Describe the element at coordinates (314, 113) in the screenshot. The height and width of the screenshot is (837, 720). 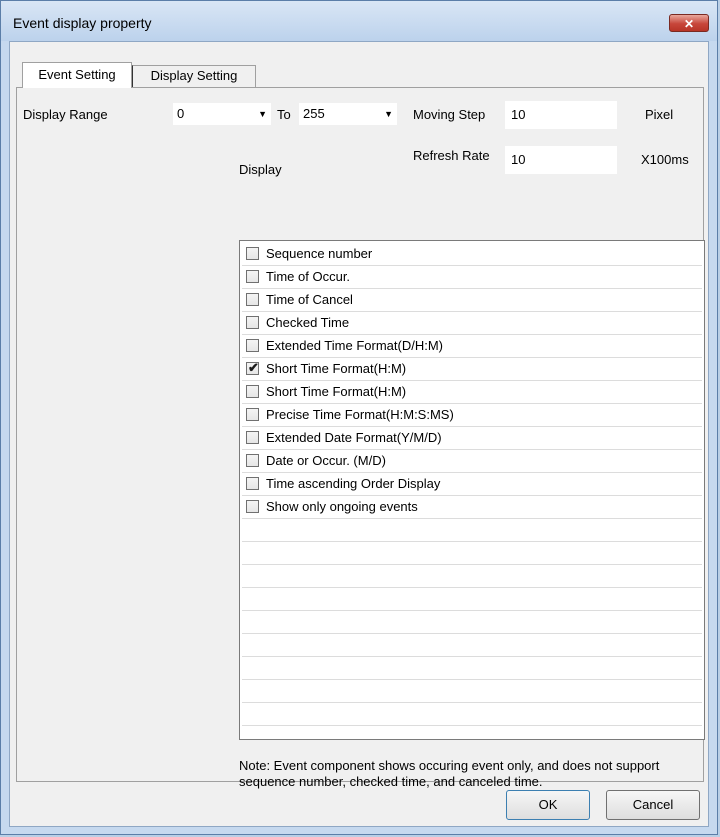
I see `range-to-value: 255` at that location.